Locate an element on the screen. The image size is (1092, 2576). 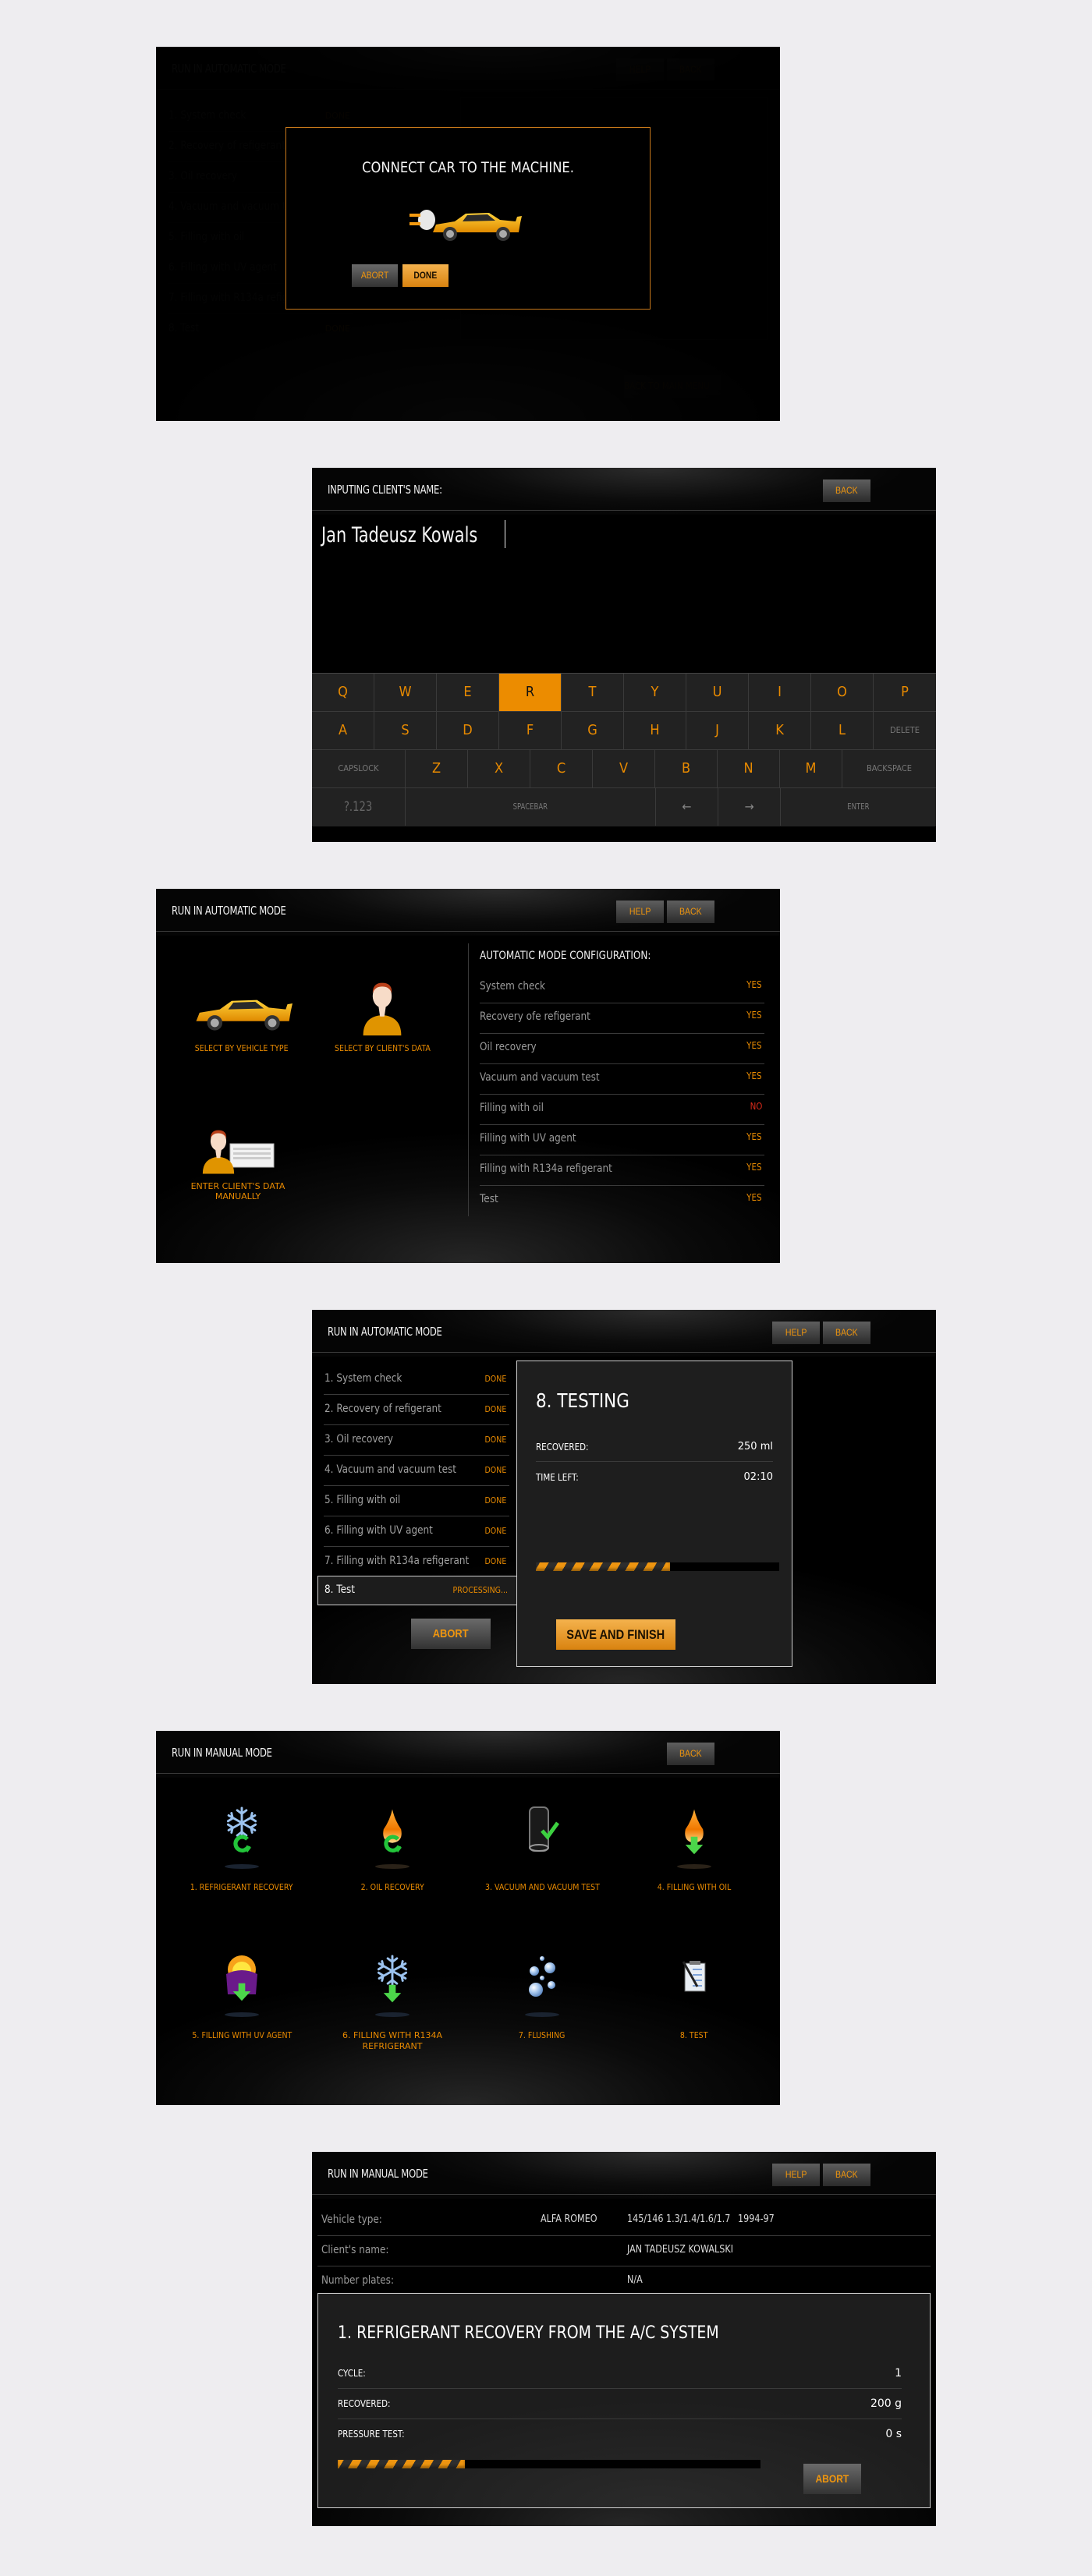
key-h: H is located at coordinates (655, 730).